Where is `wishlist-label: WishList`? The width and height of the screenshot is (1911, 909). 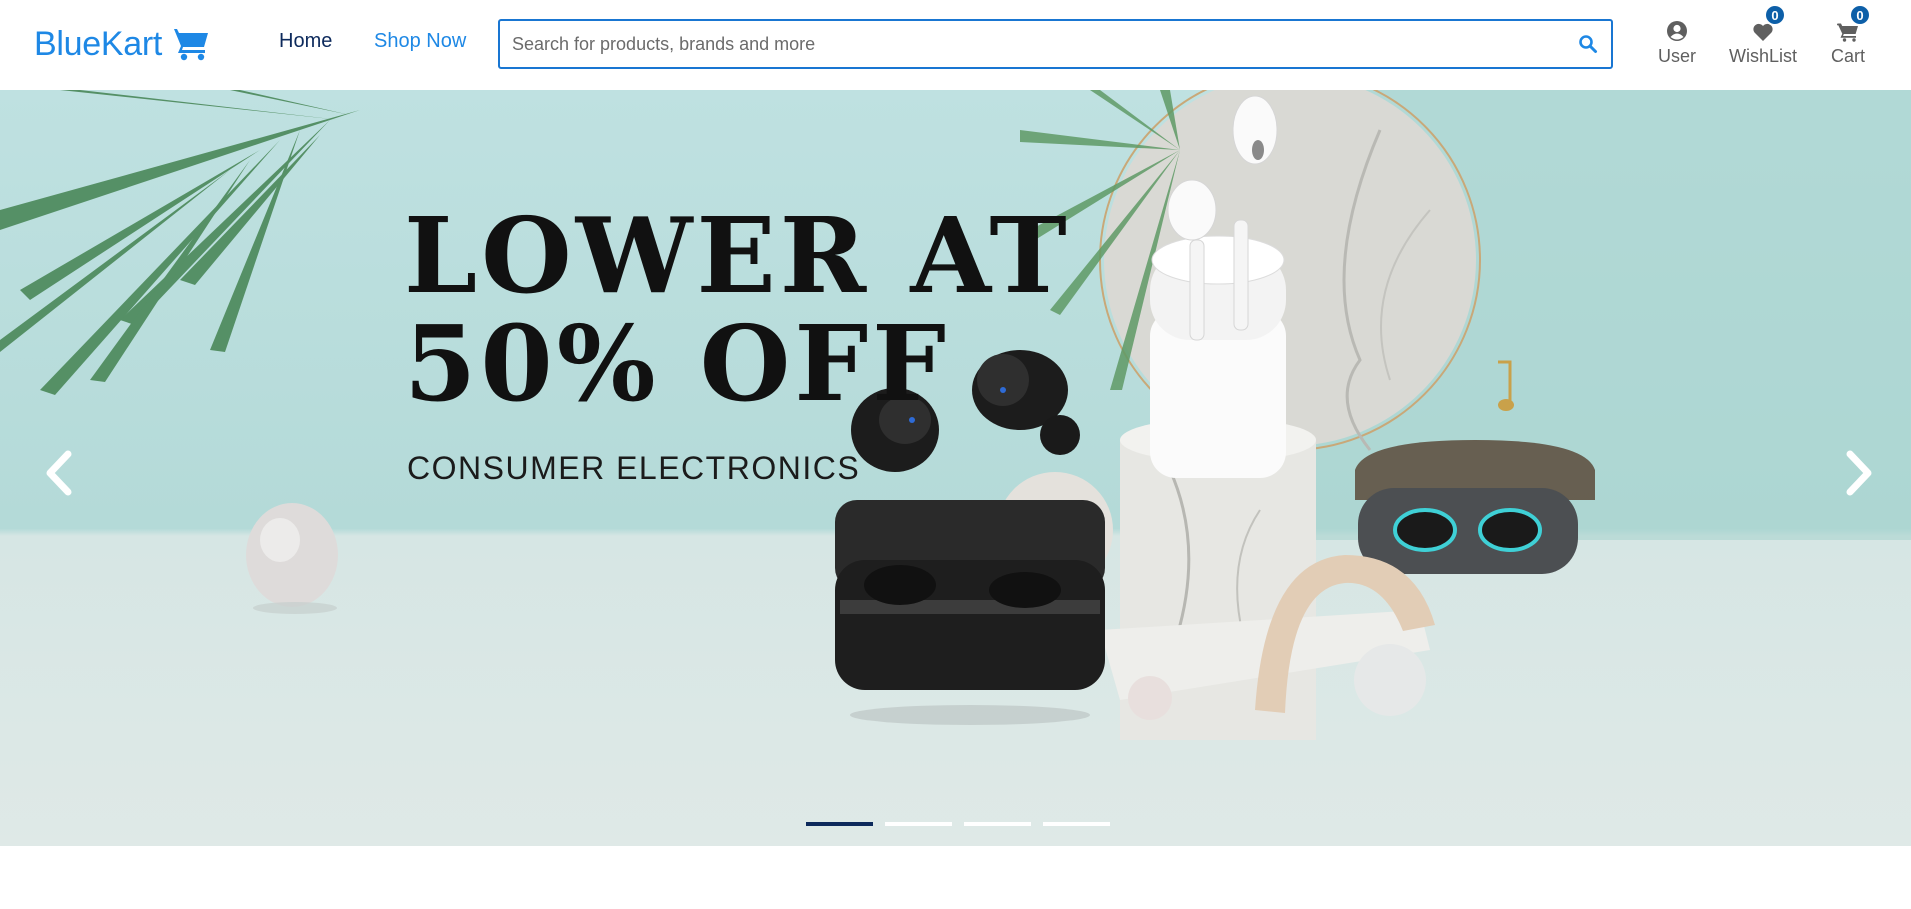 wishlist-label: WishList is located at coordinates (1763, 56).